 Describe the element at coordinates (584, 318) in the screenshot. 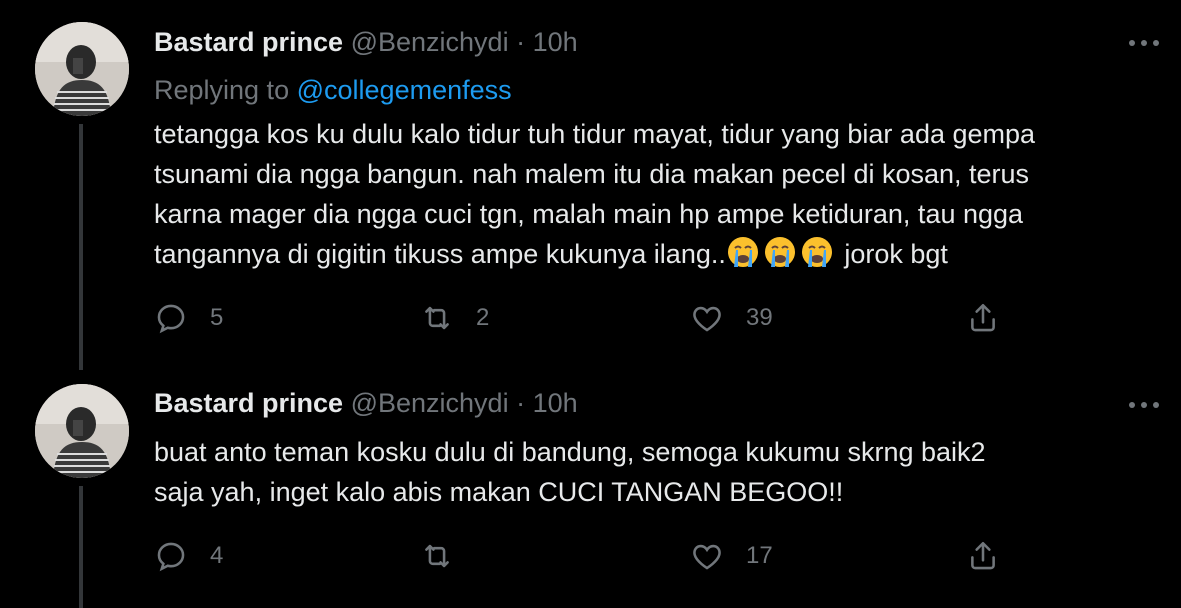

I see `tweet-actions: 5 2 39` at that location.